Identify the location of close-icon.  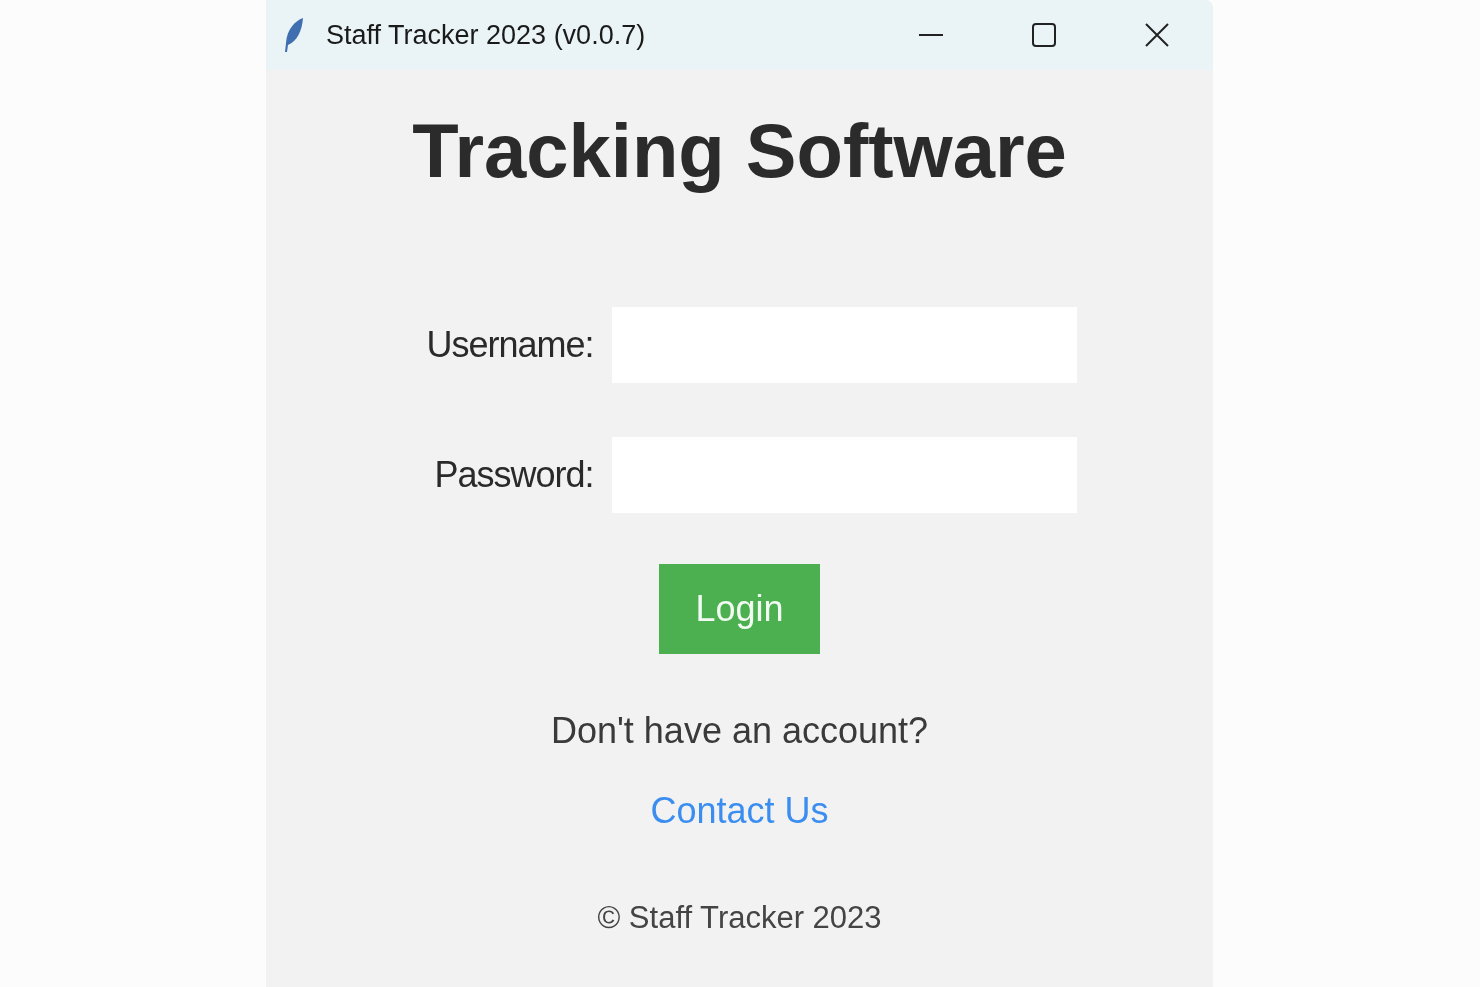
(1156, 35).